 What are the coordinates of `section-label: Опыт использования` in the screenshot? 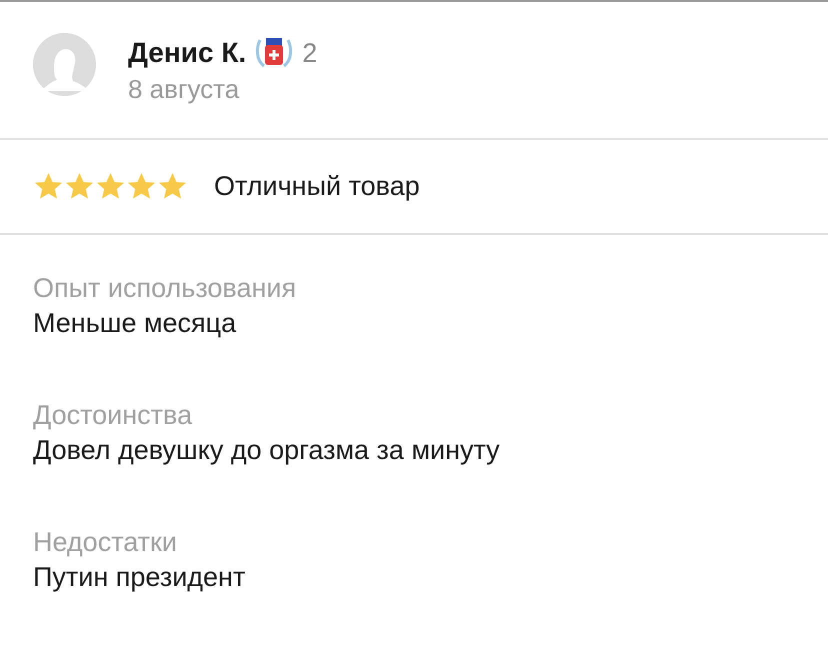 It's located at (165, 288).